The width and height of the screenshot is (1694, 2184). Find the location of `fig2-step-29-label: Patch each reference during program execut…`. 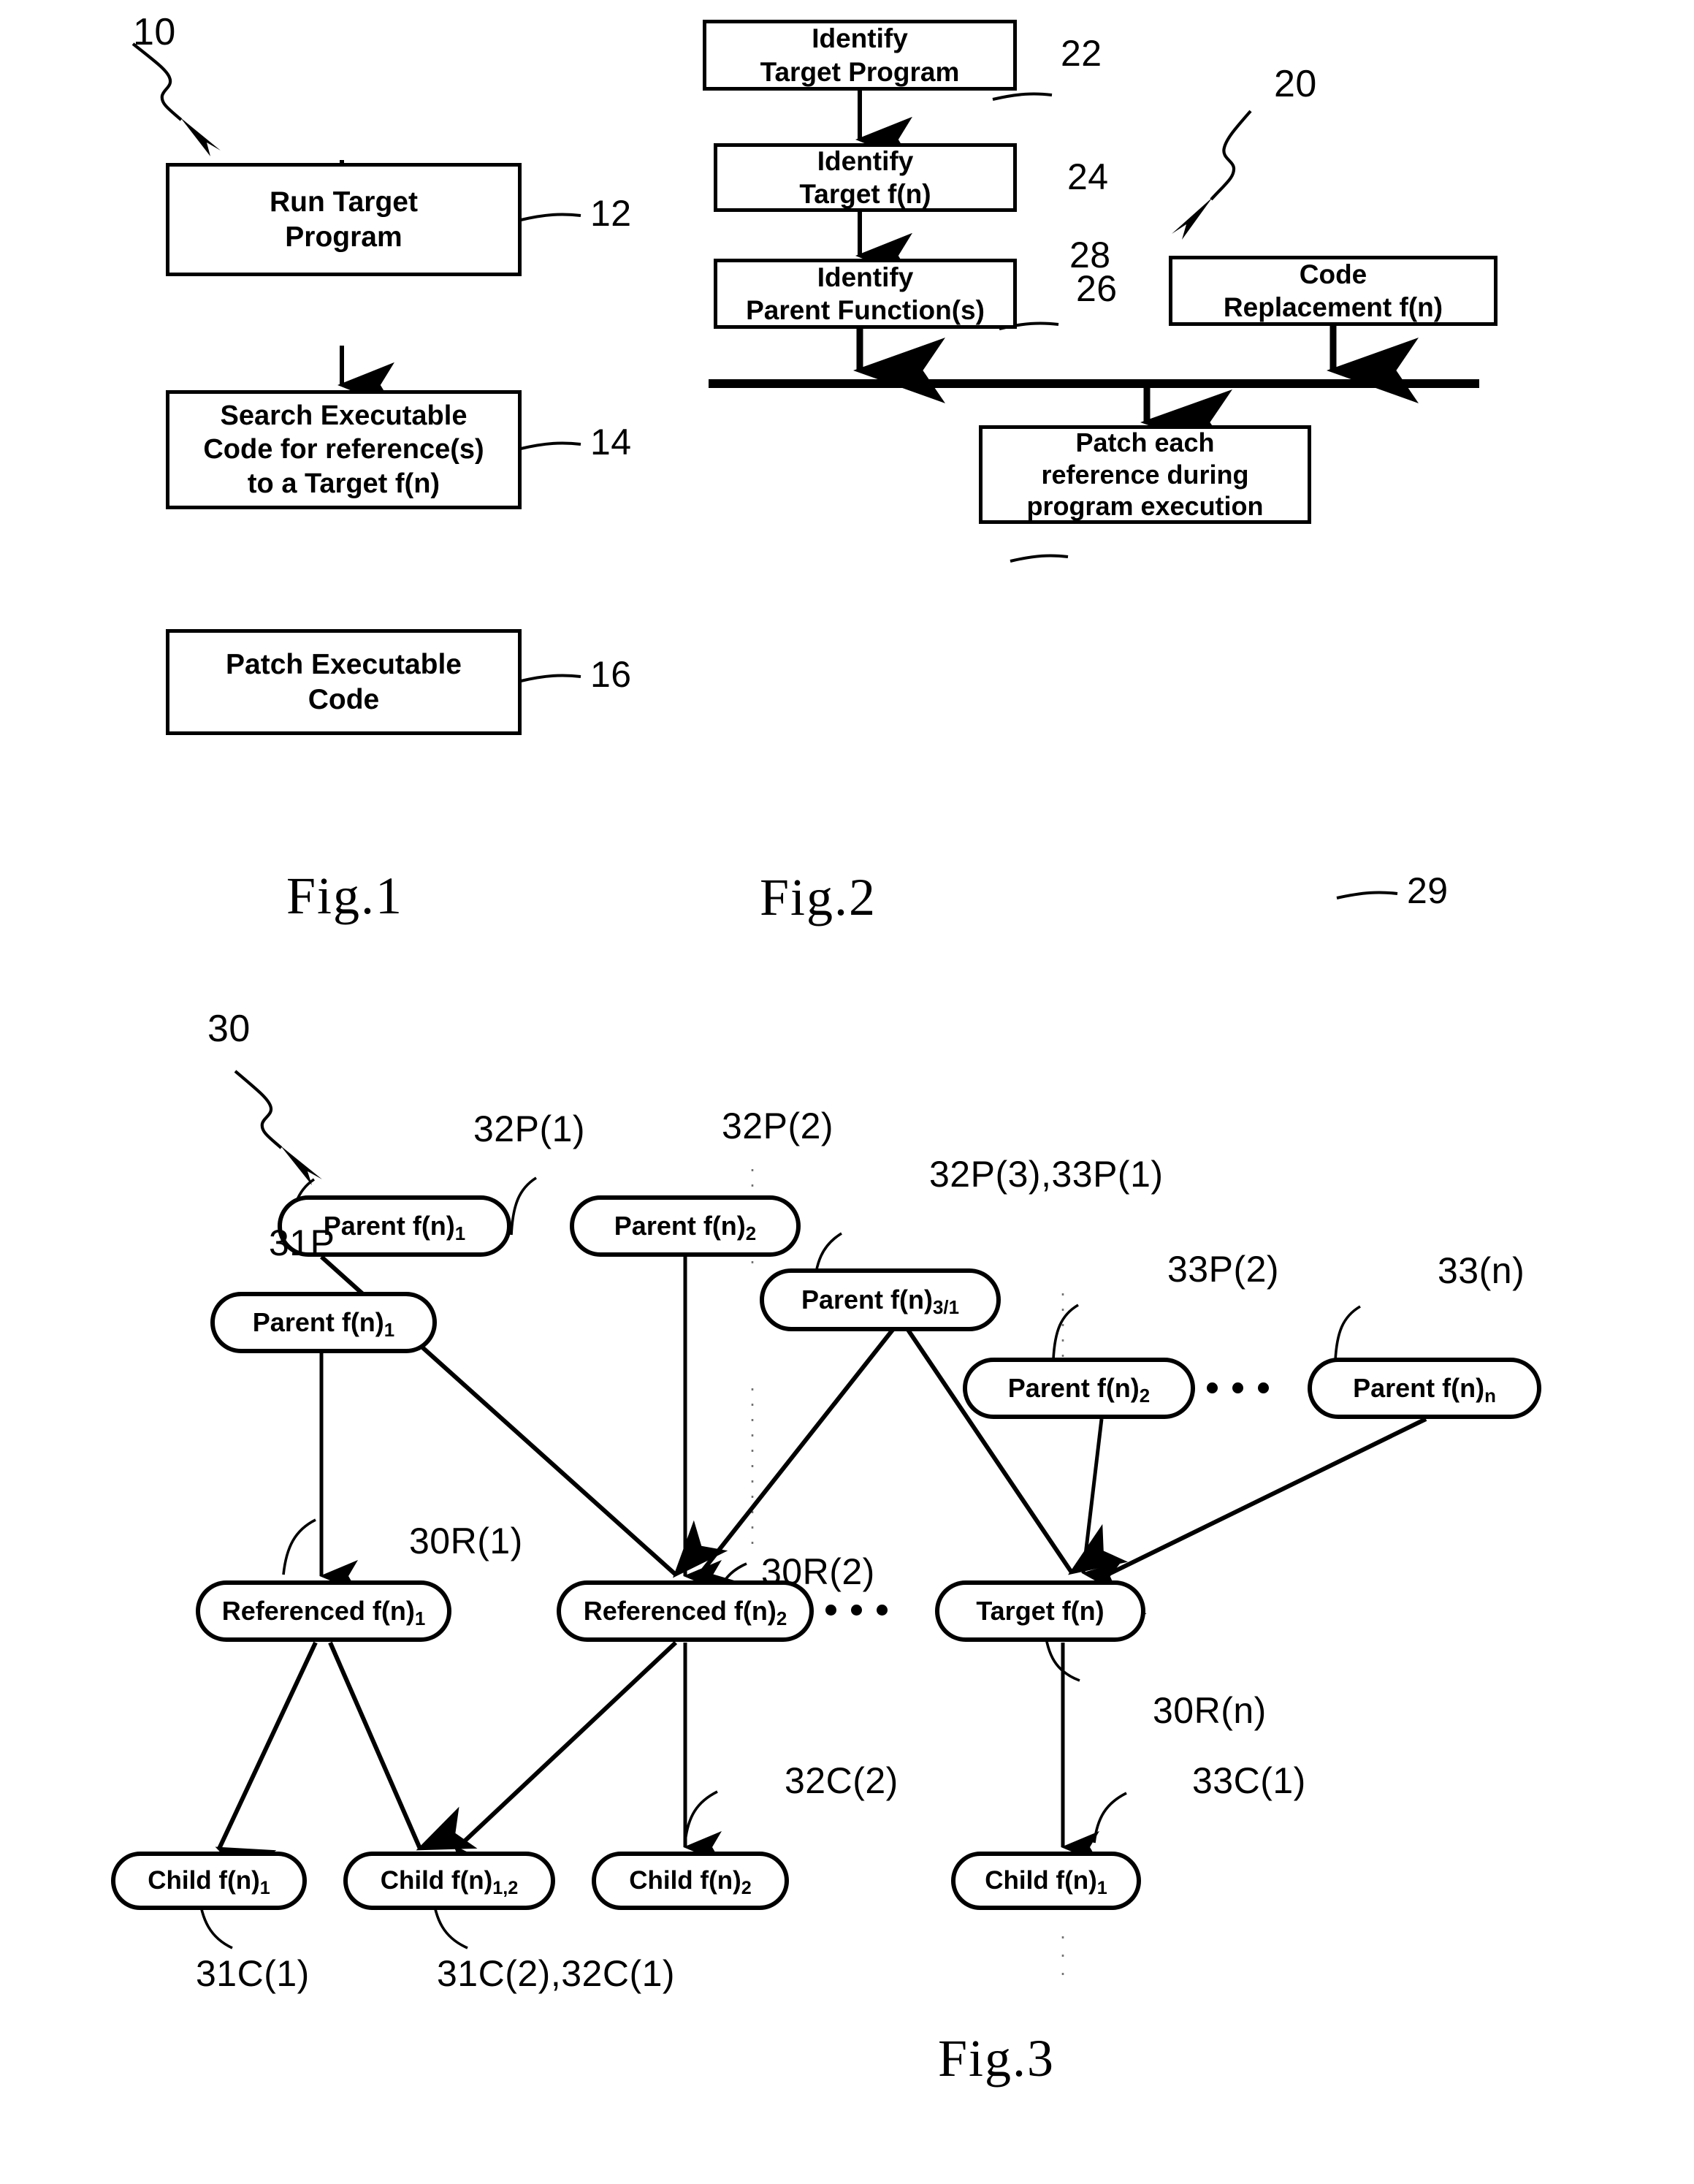

fig2-step-29-label: Patch each reference during program execut… is located at coordinates (1145, 475).